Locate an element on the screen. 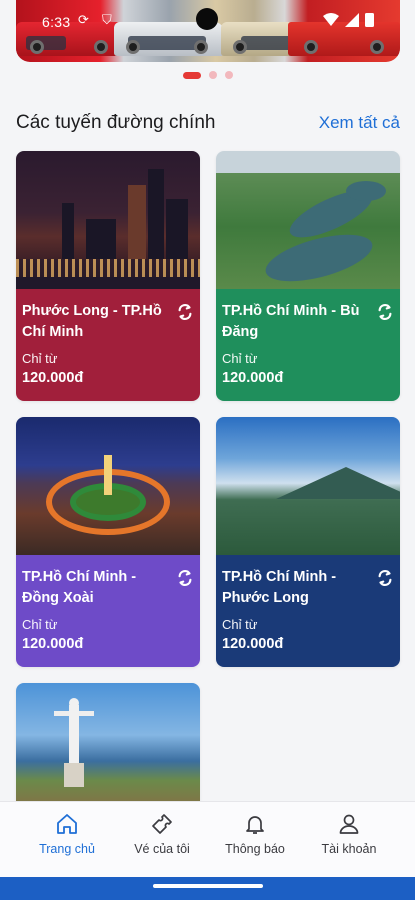  signal-icon is located at coordinates (352, 19).